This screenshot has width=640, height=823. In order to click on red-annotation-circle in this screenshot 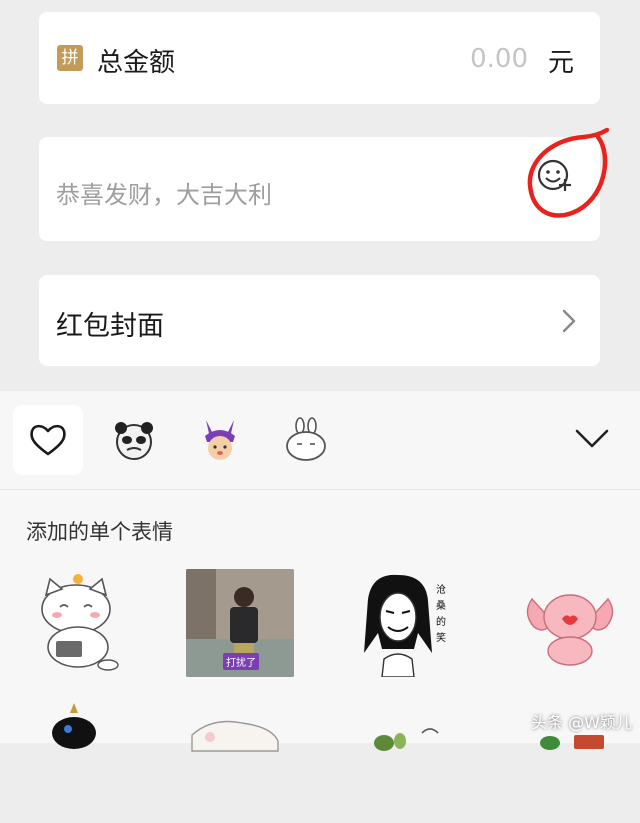, I will do `click(568, 172)`.